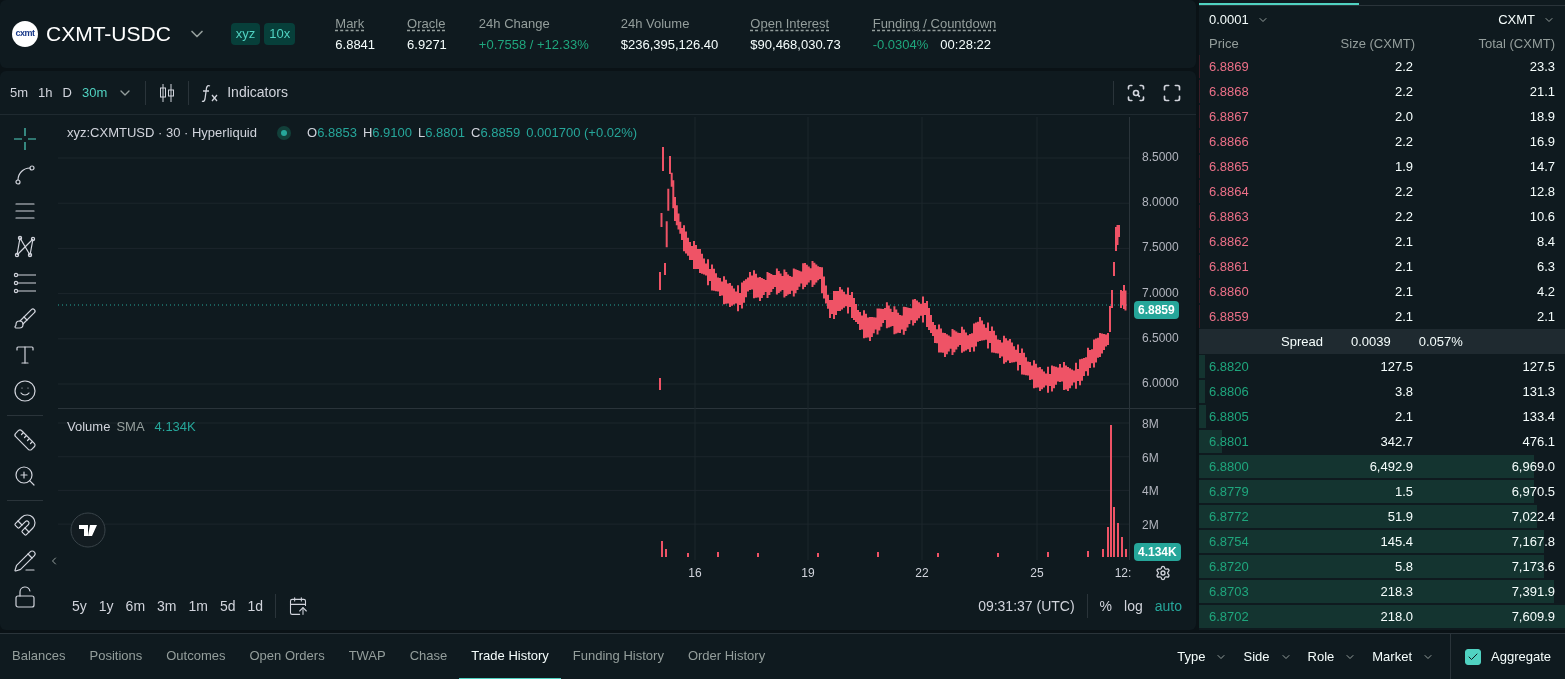 Image resolution: width=1565 pixels, height=679 pixels. I want to click on utc-clock: 09:31:37 (UTC), so click(1026, 606).